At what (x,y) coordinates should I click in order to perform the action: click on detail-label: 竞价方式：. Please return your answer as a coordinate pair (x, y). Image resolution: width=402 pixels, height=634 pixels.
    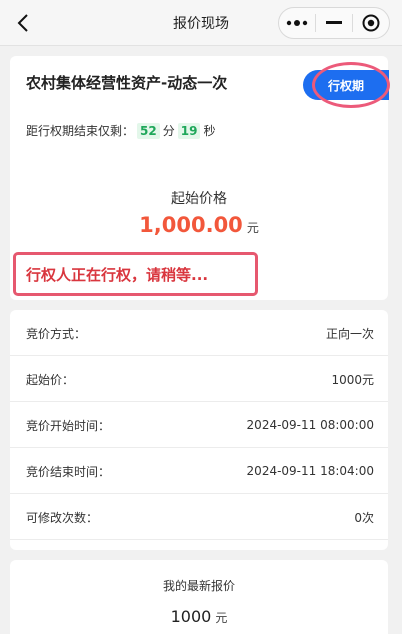
    Looking at the image, I should click on (56, 333).